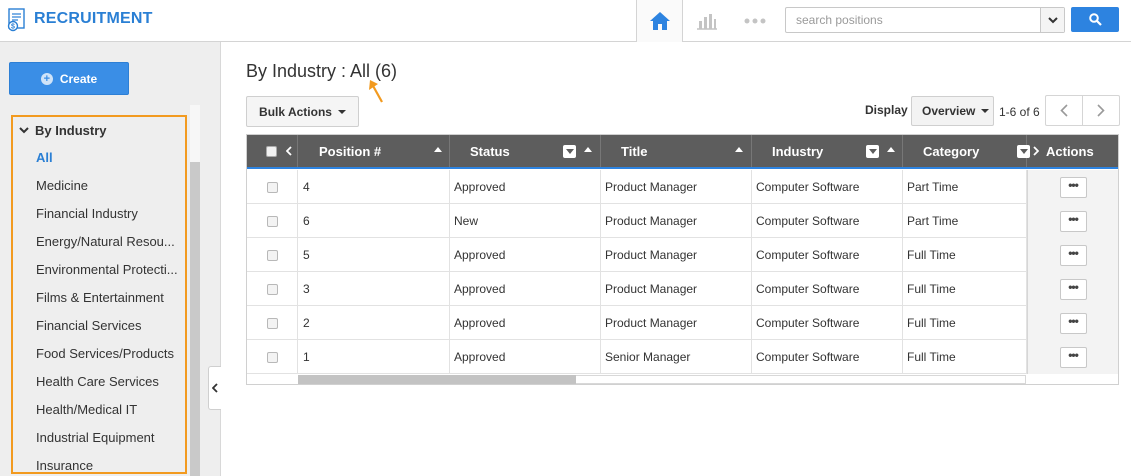 The image size is (1131, 476). Describe the element at coordinates (676, 357) in the screenshot. I see `title-cell: Senior Manager` at that location.